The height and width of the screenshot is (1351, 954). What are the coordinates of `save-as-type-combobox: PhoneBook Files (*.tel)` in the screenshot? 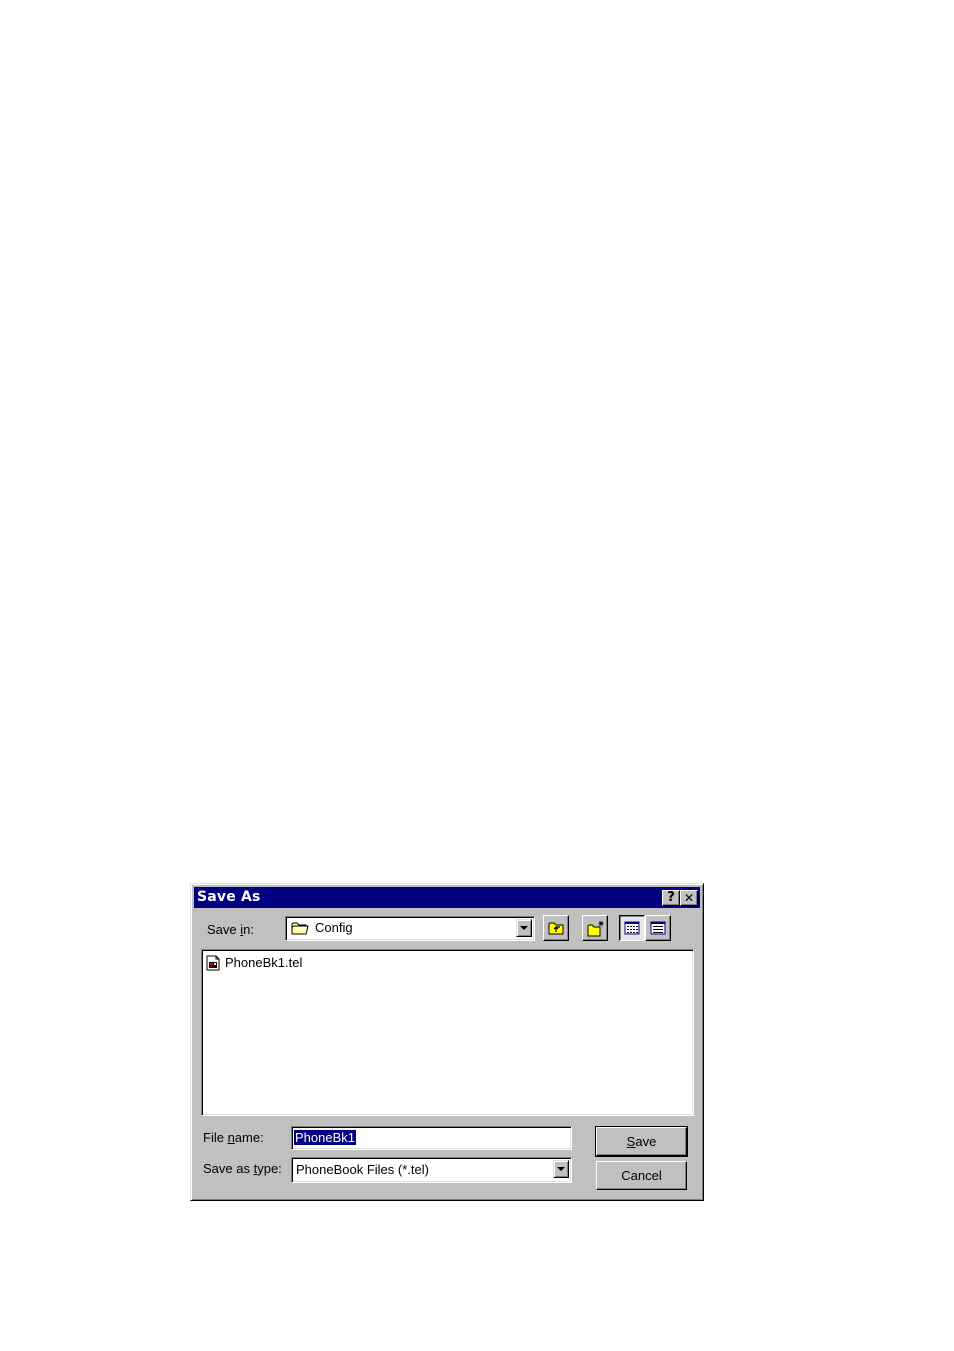 It's located at (431, 1170).